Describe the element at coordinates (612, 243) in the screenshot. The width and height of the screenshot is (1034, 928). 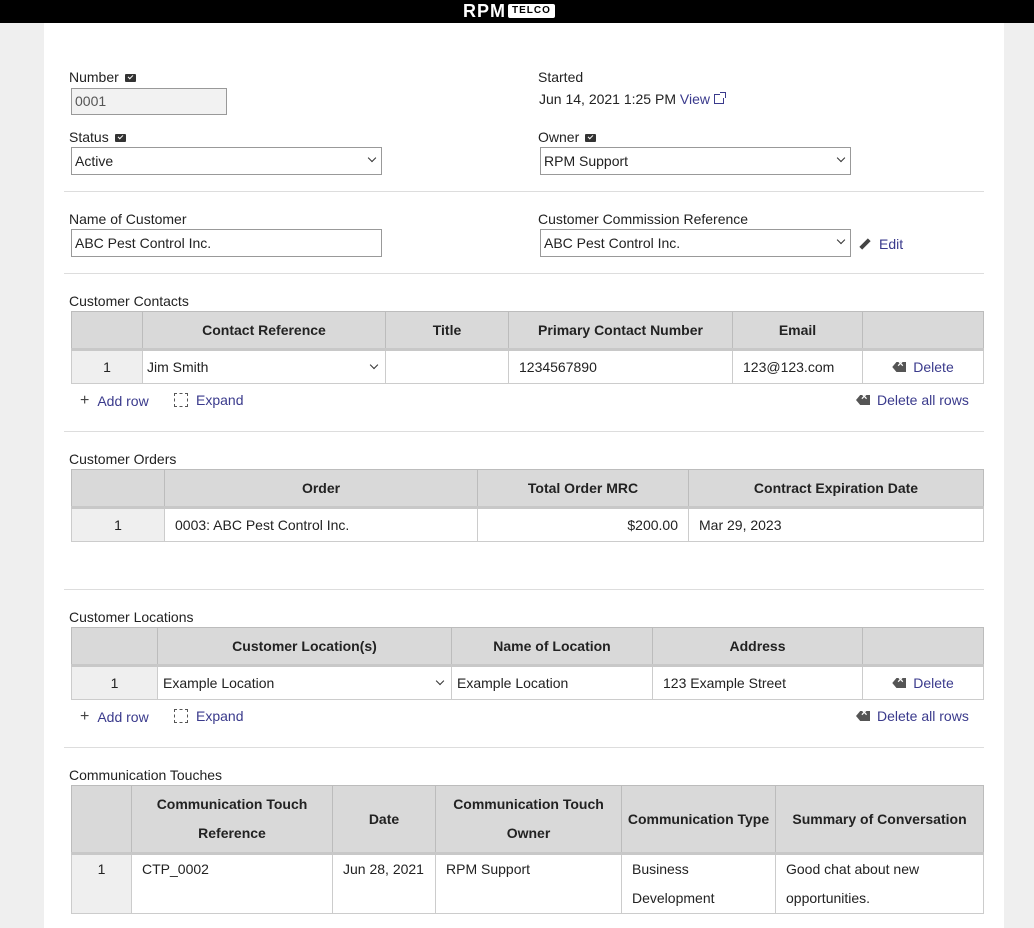
I see `commission-ref-value: ABC Pest Control Inc.` at that location.